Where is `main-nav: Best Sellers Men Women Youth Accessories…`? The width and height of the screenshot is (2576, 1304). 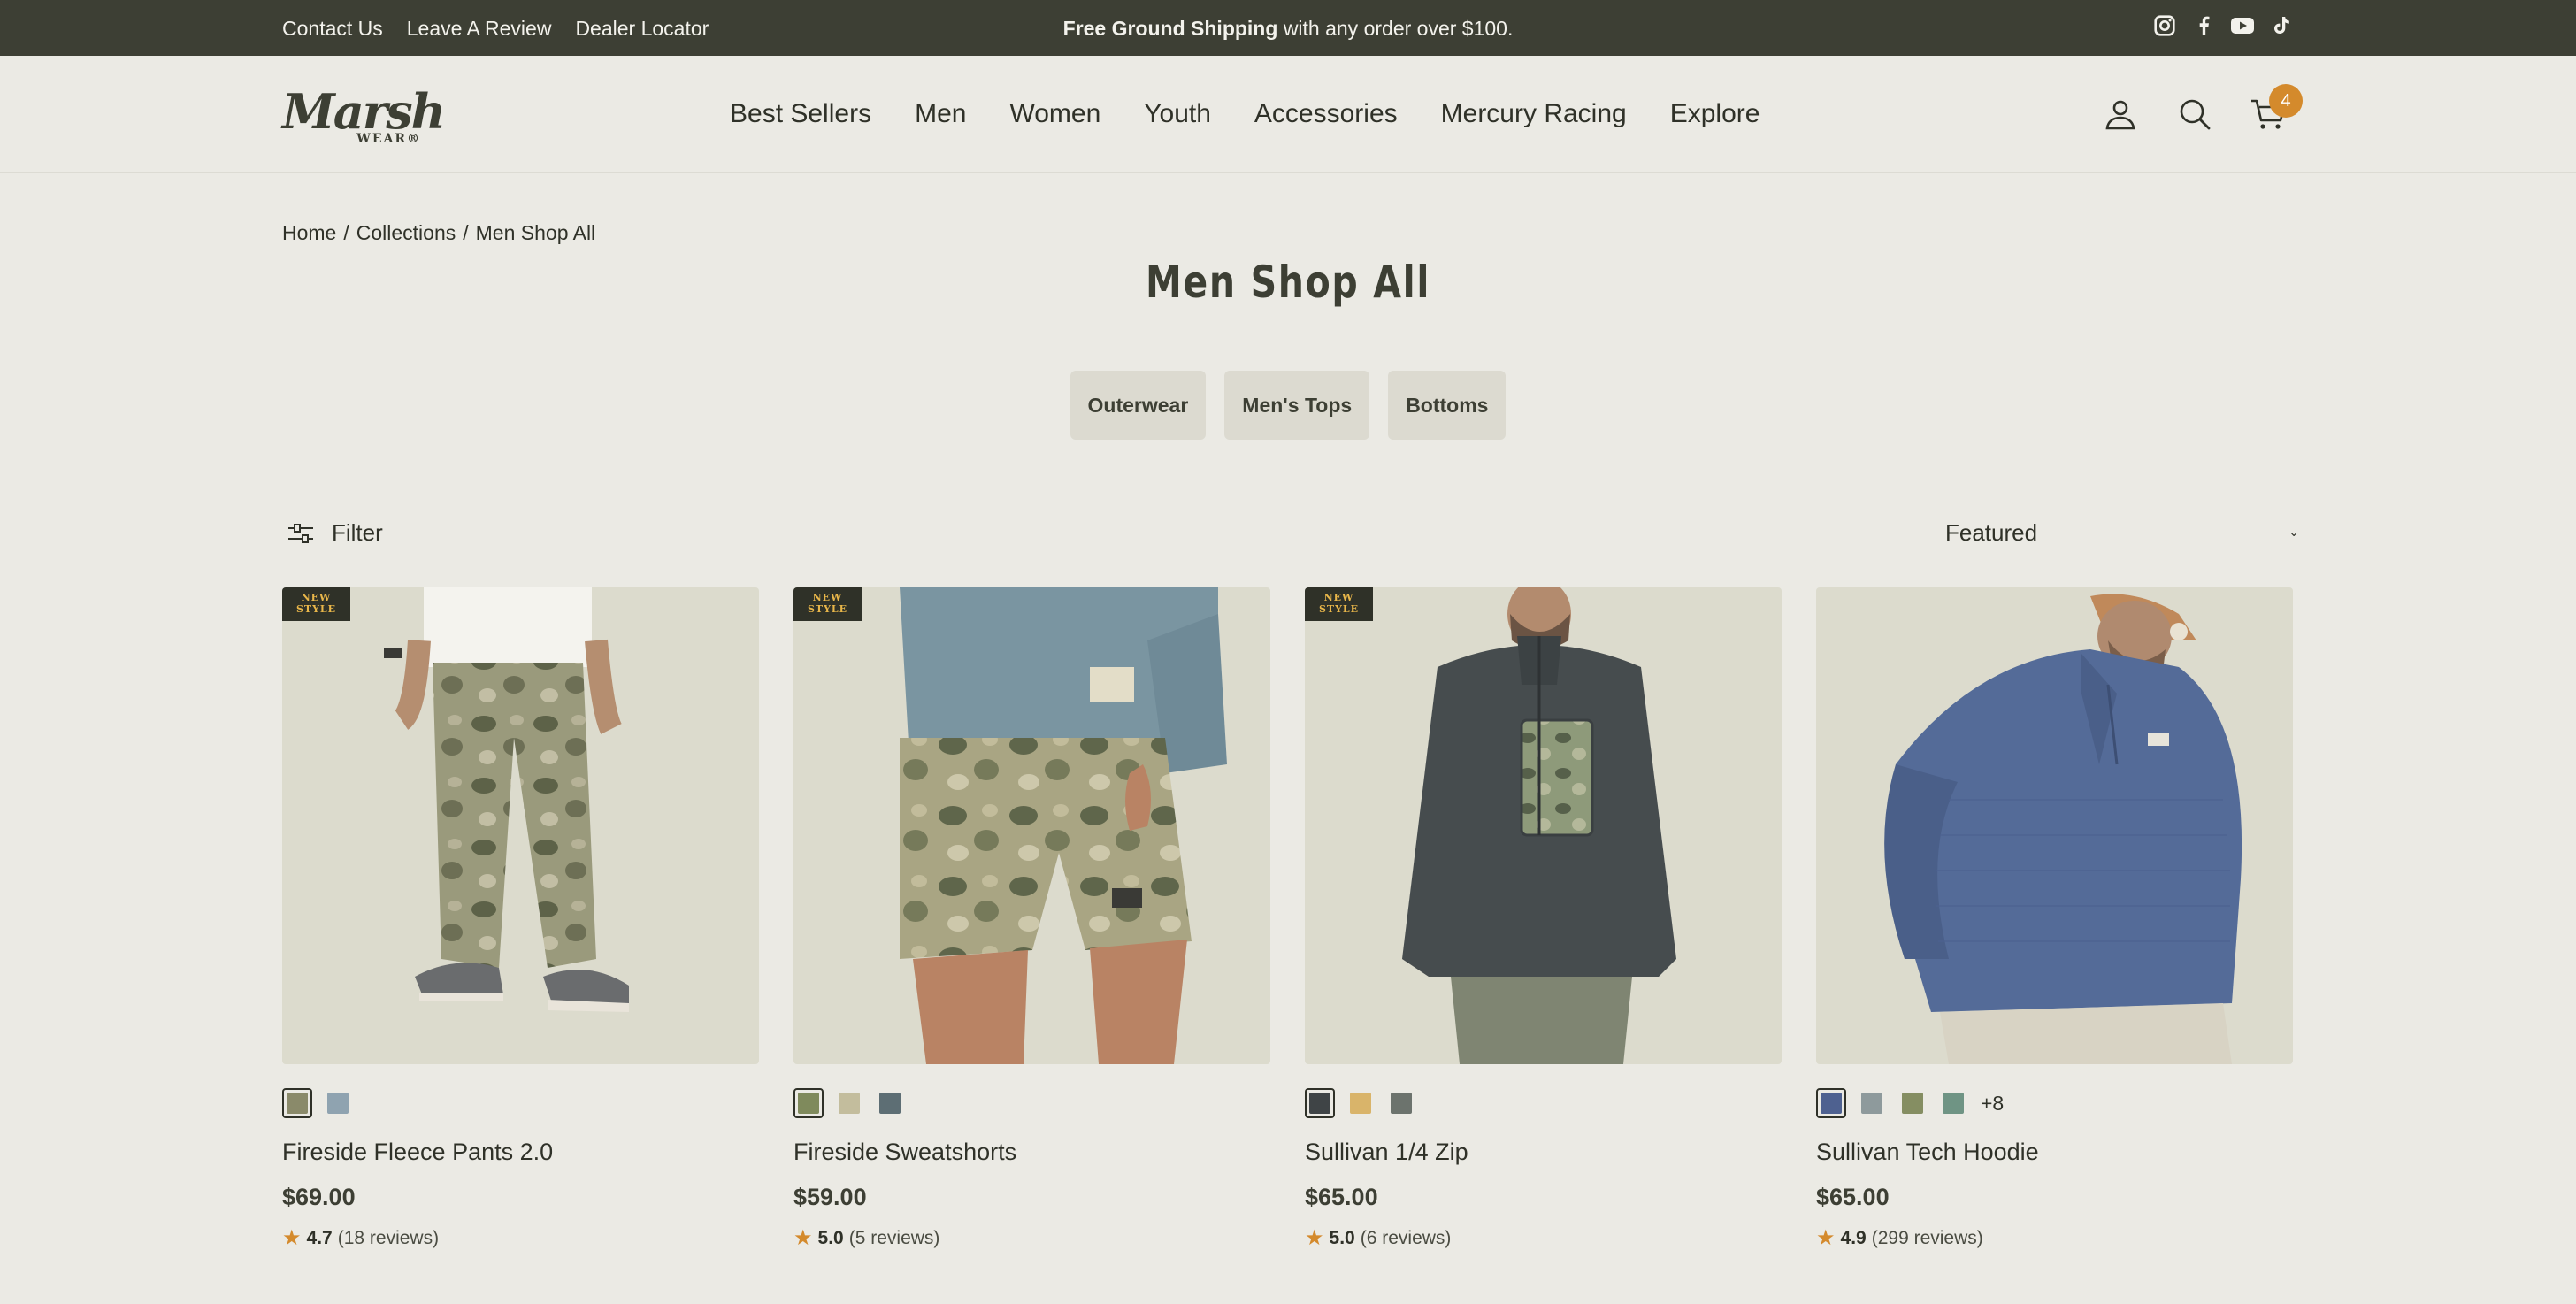 main-nav: Best Sellers Men Women Youth Accessories… is located at coordinates (1245, 114).